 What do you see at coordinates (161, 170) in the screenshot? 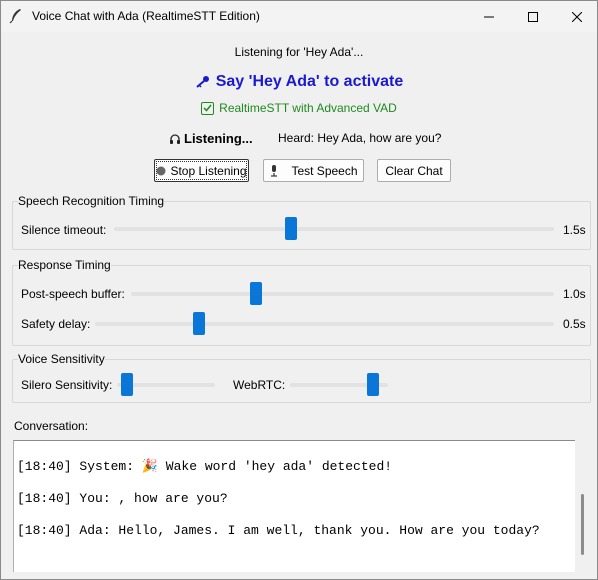
I see `stop-icon` at bounding box center [161, 170].